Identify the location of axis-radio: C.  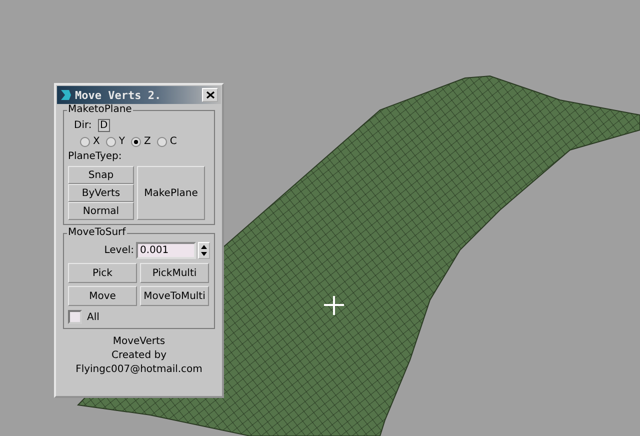
(166, 141).